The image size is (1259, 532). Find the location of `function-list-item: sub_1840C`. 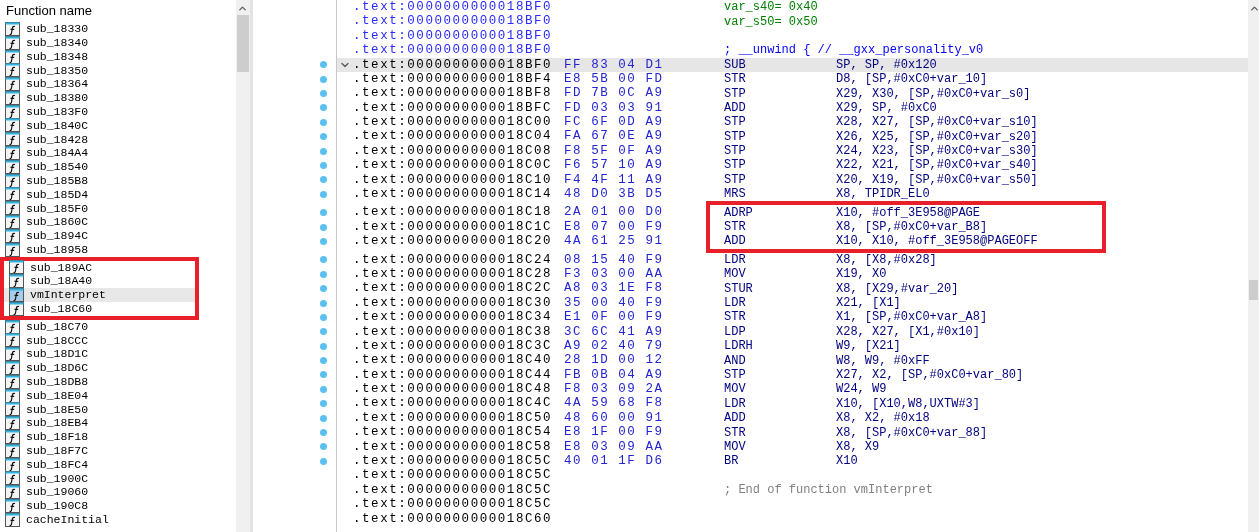

function-list-item: sub_1840C is located at coordinates (118, 125).